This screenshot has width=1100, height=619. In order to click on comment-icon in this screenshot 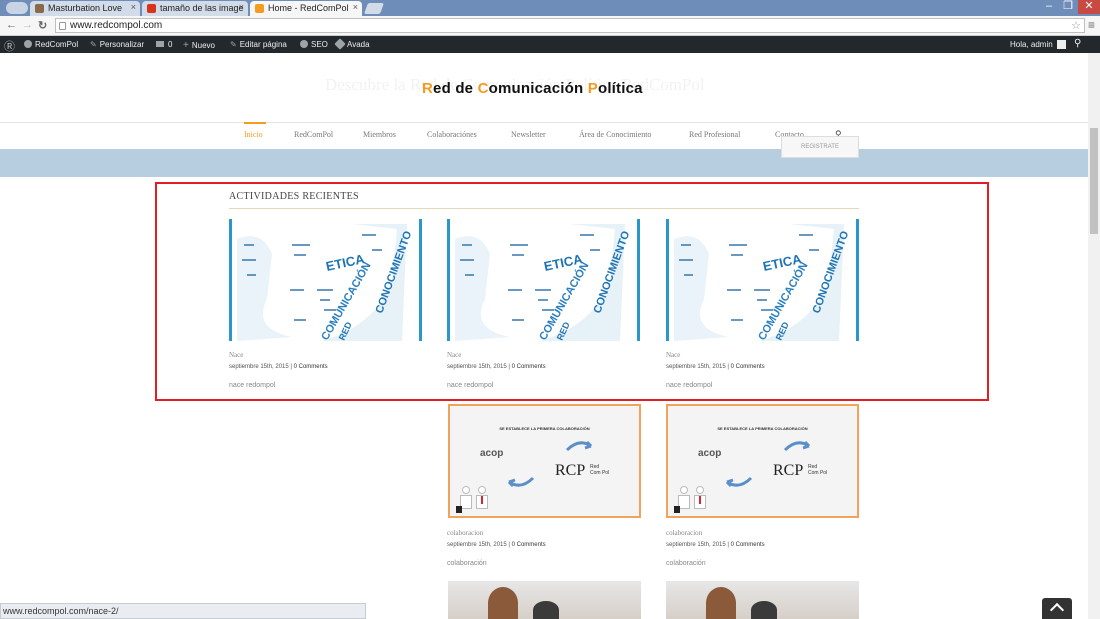, I will do `click(160, 44)`.